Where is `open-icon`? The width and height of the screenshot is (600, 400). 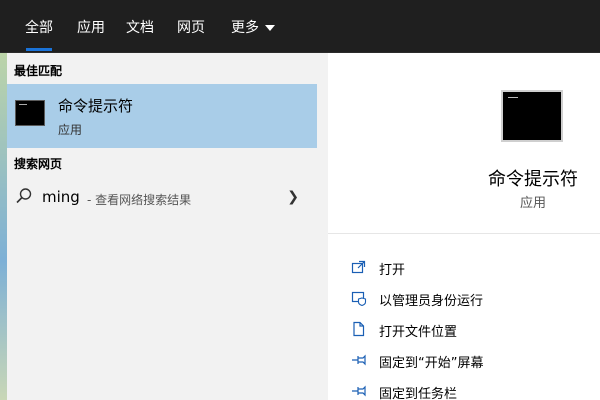 open-icon is located at coordinates (358, 267).